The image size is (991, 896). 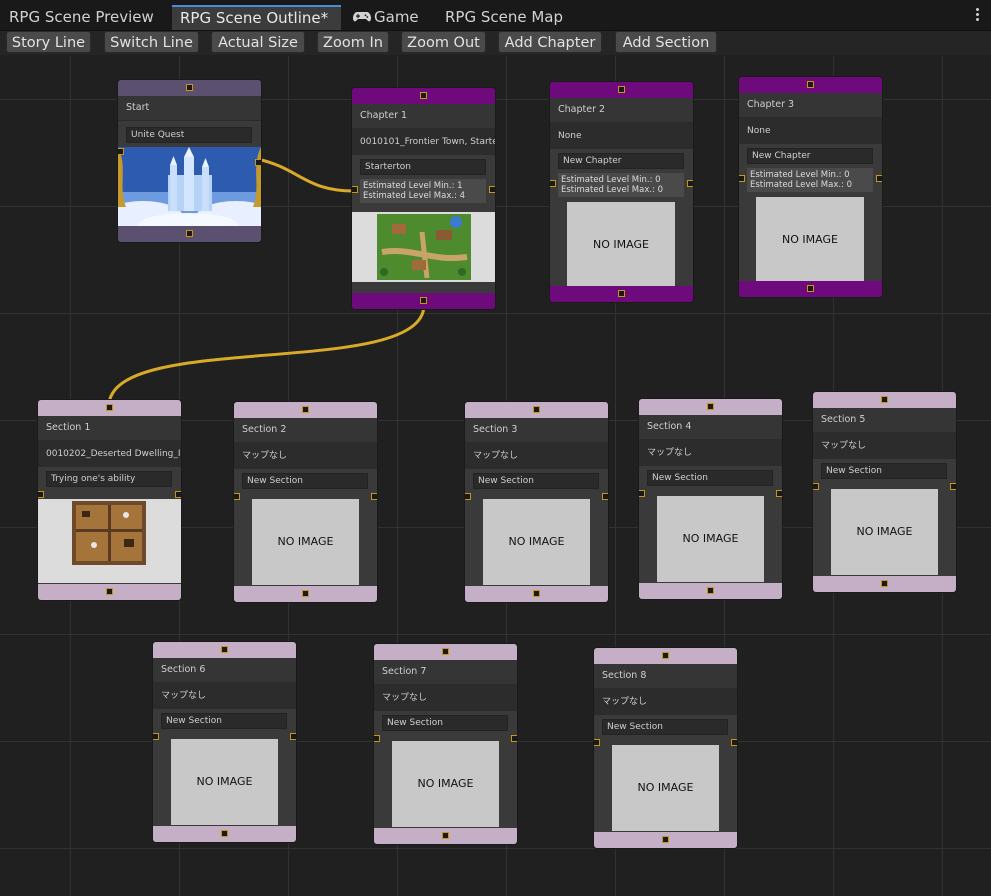 I want to click on node-value-field: Starterton, so click(x=423, y=167).